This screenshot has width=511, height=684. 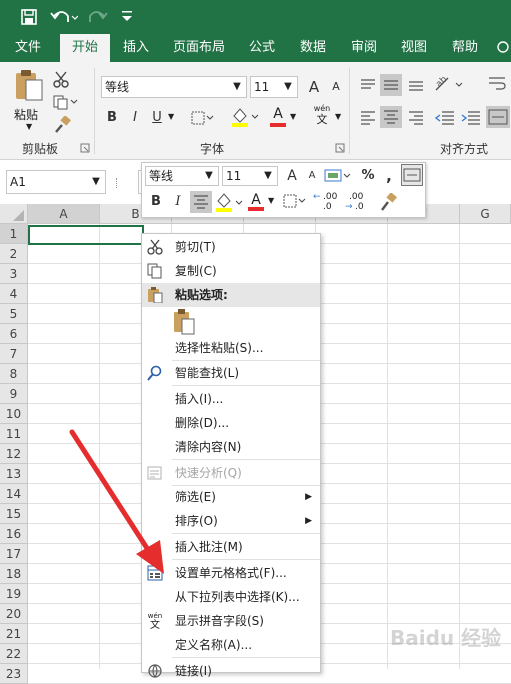 I want to click on bold-button: B, so click(x=112, y=118).